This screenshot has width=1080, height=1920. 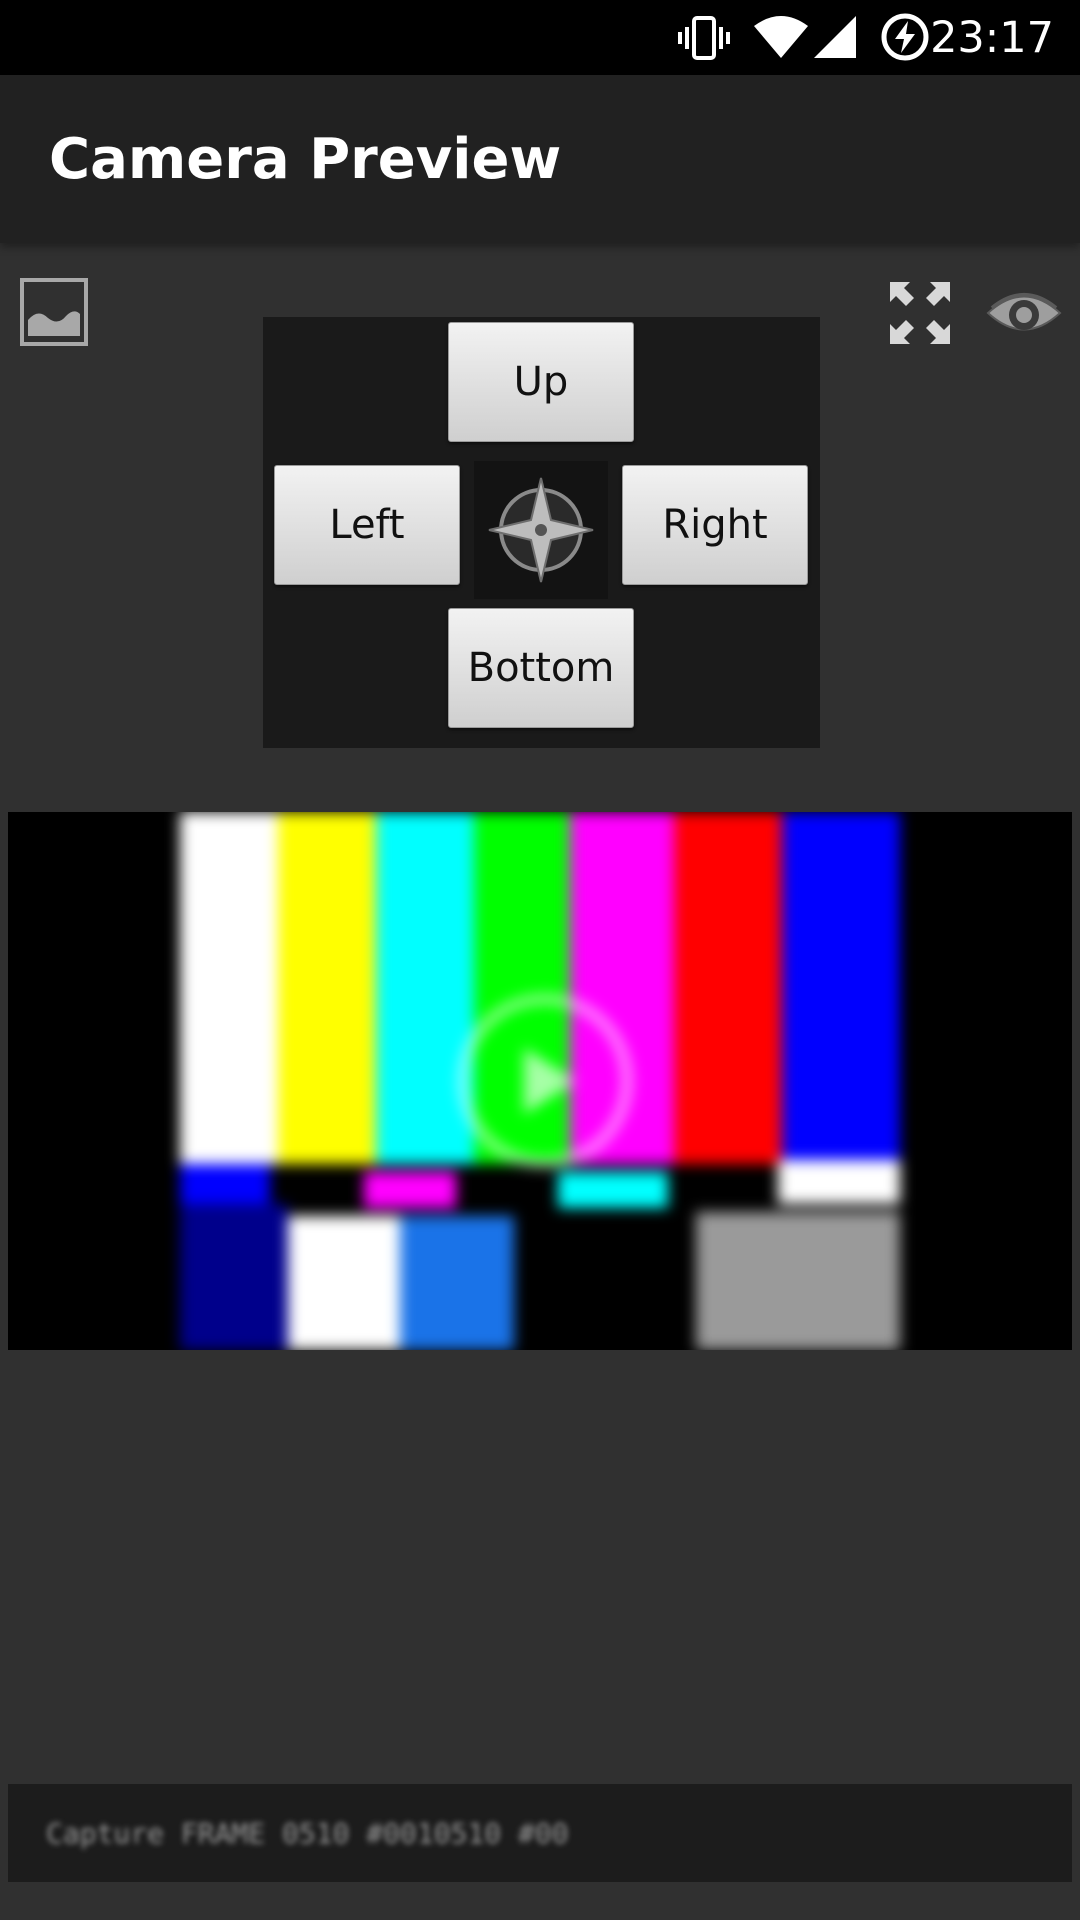 I want to click on eye-icon, so click(x=1024, y=313).